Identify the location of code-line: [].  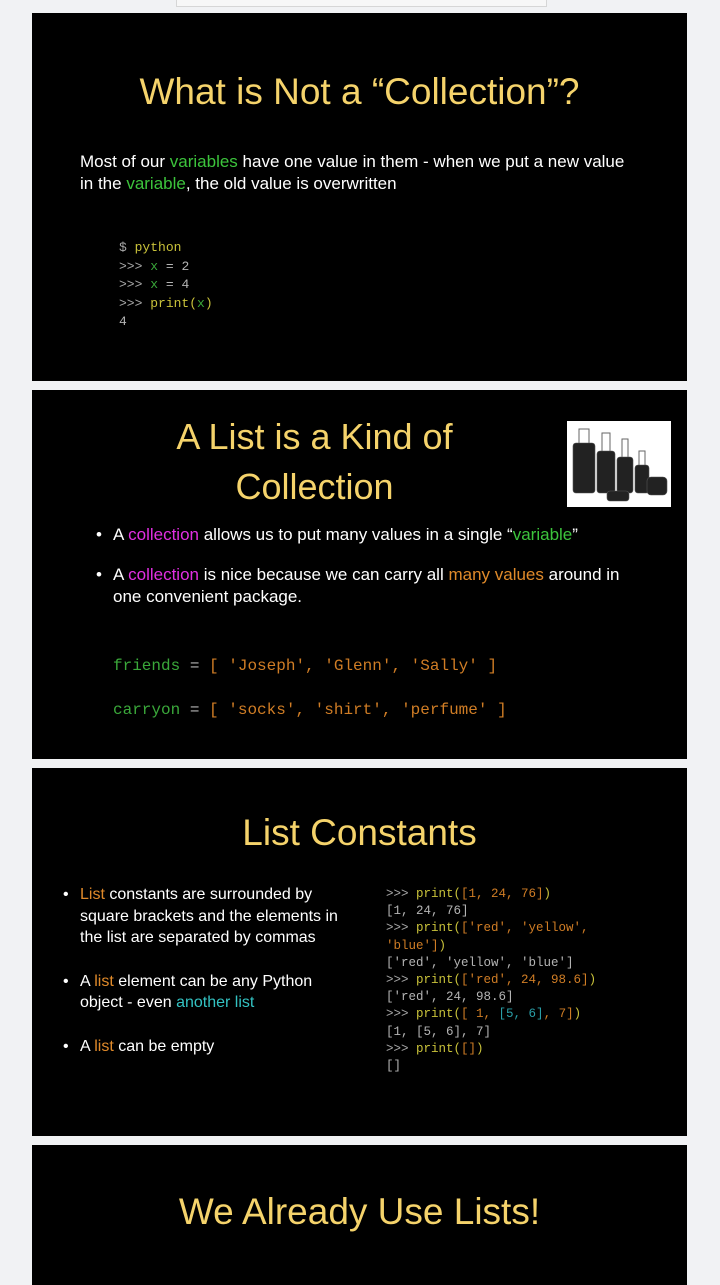
(491, 1066).